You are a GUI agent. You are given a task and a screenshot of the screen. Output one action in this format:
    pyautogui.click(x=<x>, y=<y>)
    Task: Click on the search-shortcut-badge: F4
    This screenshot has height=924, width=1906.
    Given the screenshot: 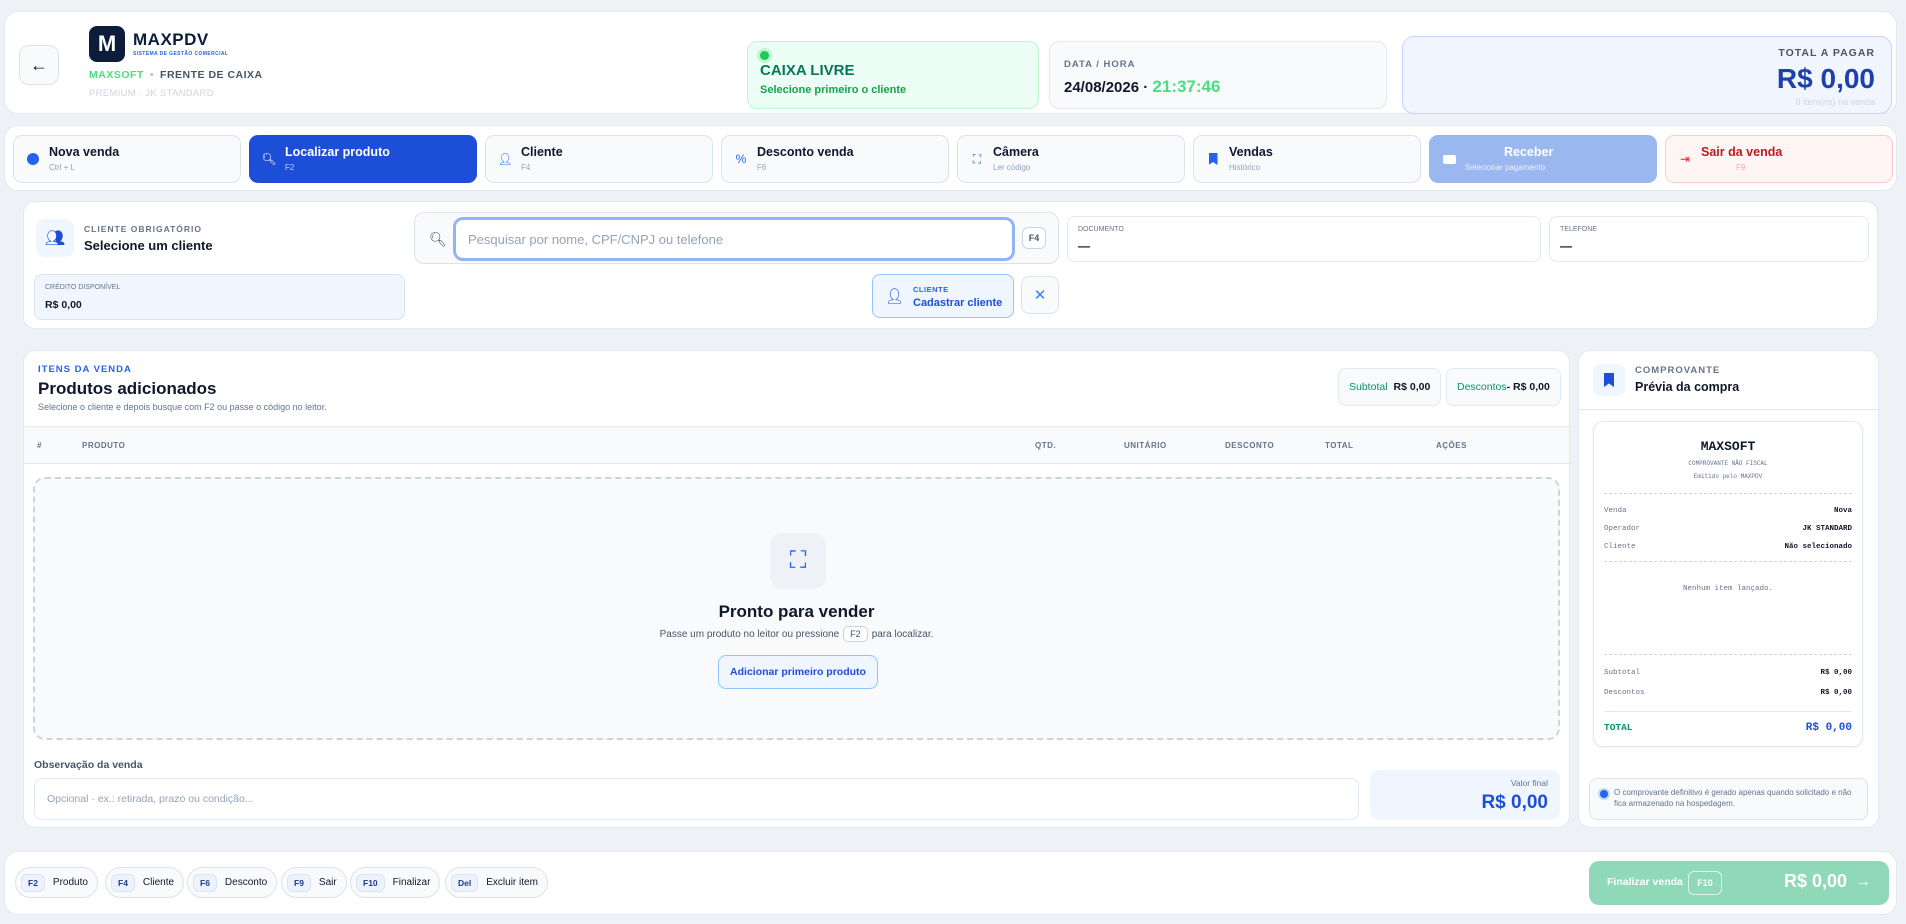 What is the action you would take?
    pyautogui.click(x=1034, y=238)
    